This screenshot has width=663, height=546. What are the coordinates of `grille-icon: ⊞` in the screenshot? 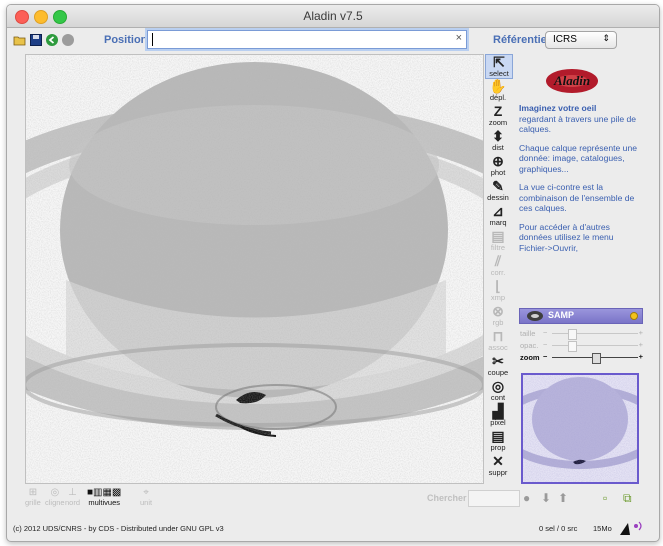 It's located at (33, 492).